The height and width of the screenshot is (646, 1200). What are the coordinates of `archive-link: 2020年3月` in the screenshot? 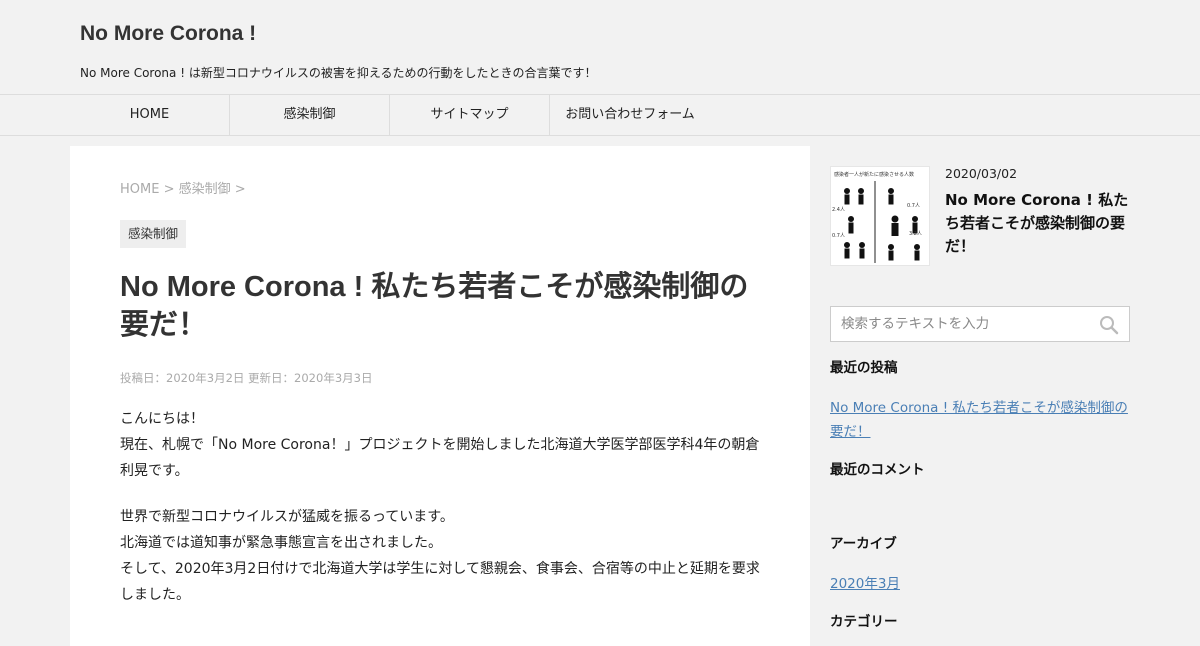 It's located at (980, 584).